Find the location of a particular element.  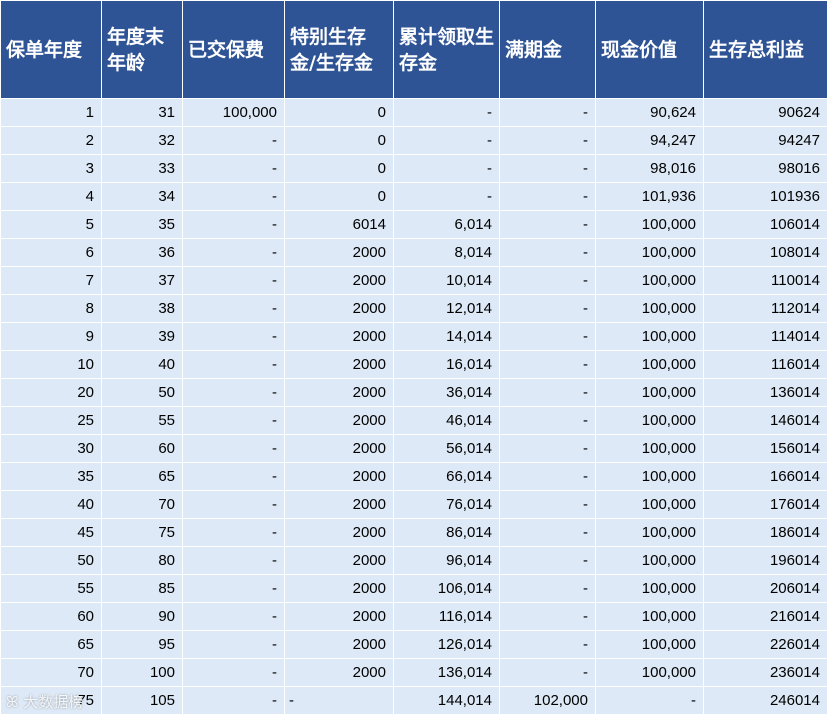

cell-total-benefit: 108014 is located at coordinates (765, 252).